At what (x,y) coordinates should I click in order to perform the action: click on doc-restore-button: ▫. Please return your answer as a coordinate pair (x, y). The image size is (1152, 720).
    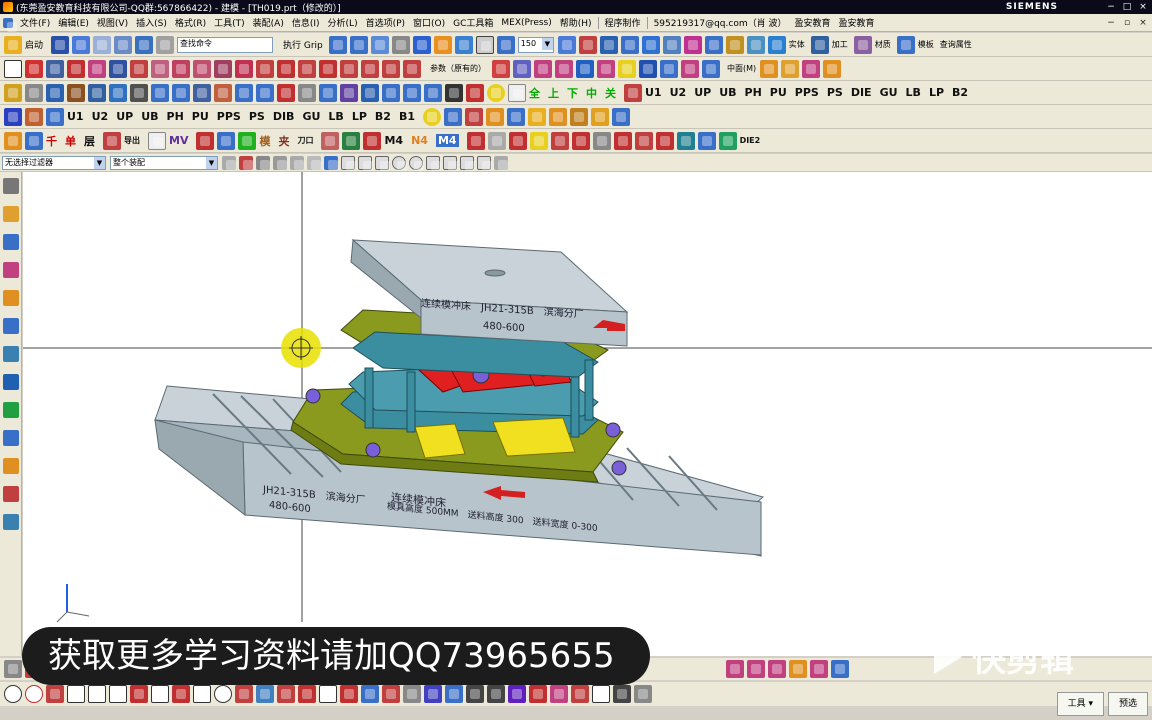
    Looking at the image, I should click on (1127, 23).